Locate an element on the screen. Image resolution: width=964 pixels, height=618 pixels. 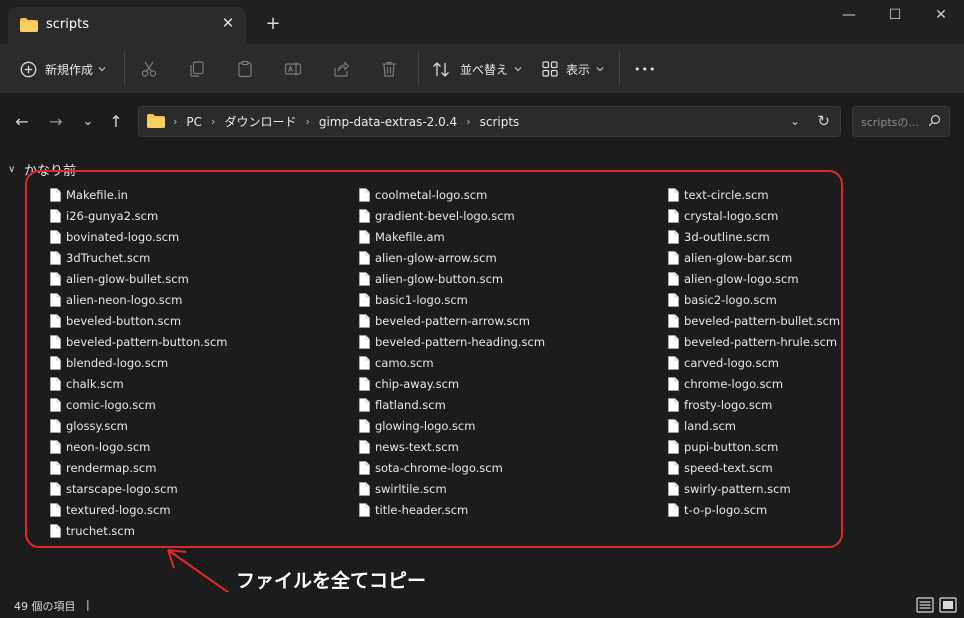
minimize-button: — is located at coordinates (849, 16).